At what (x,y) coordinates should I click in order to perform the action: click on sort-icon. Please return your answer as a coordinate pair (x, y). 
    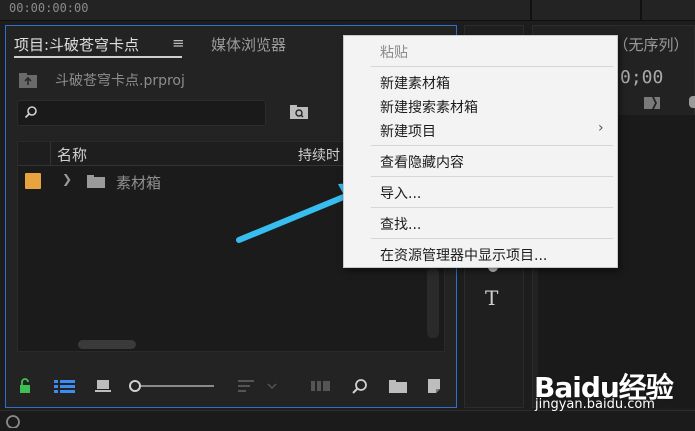
    Looking at the image, I should click on (258, 386).